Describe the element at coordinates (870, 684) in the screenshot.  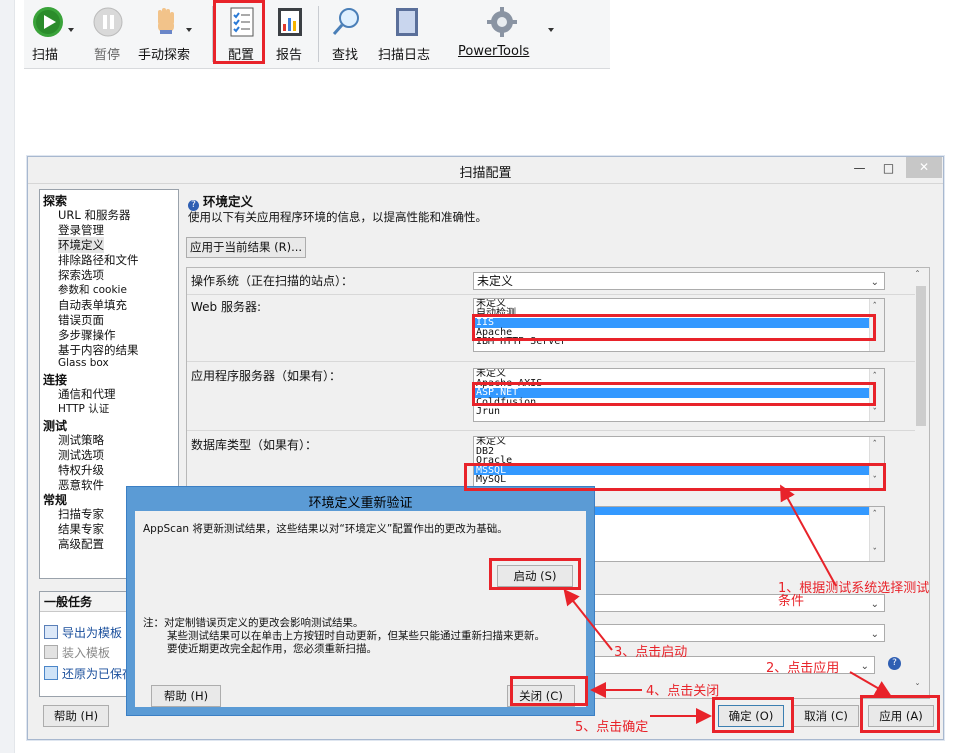
I see `arrow-step2` at that location.